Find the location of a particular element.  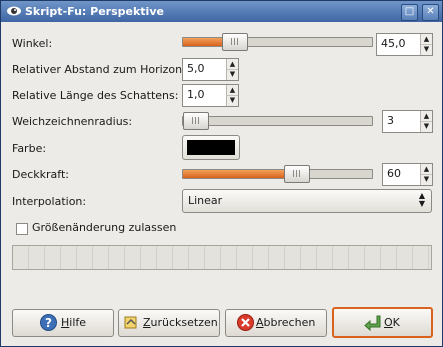

winkel-label: Winkel: is located at coordinates (32, 43).